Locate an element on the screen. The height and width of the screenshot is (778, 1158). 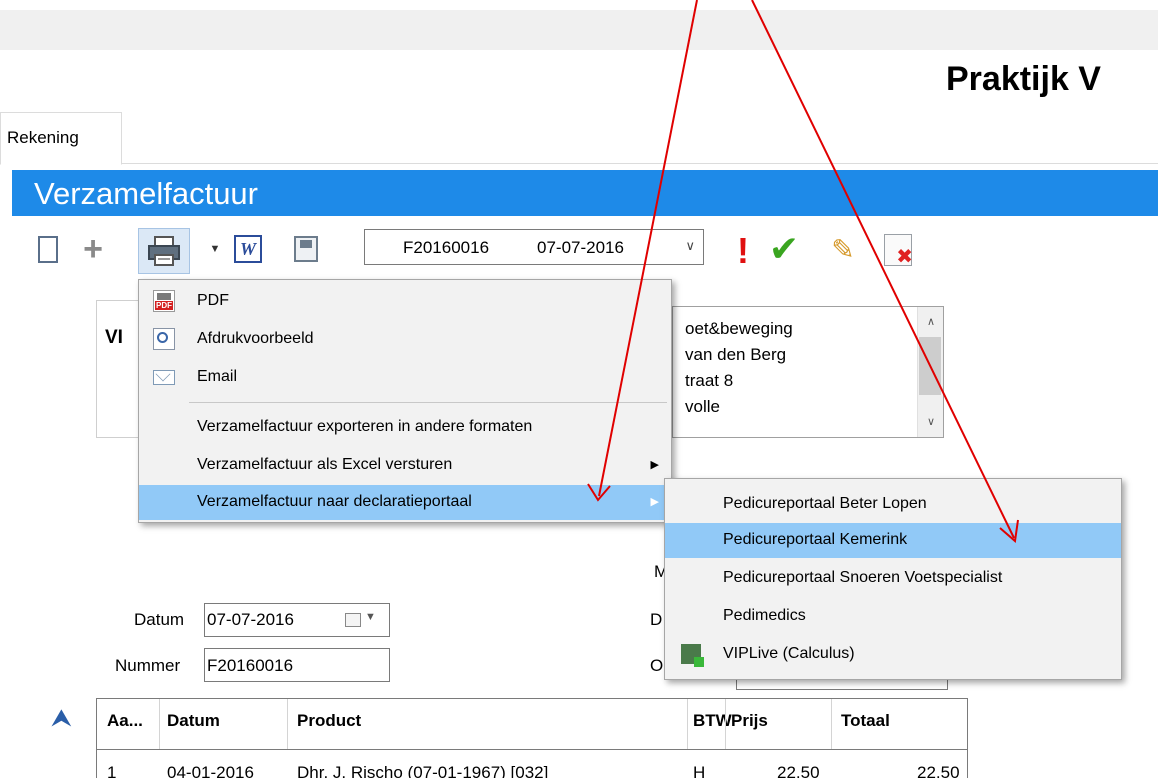
print-button is located at coordinates (164, 251).